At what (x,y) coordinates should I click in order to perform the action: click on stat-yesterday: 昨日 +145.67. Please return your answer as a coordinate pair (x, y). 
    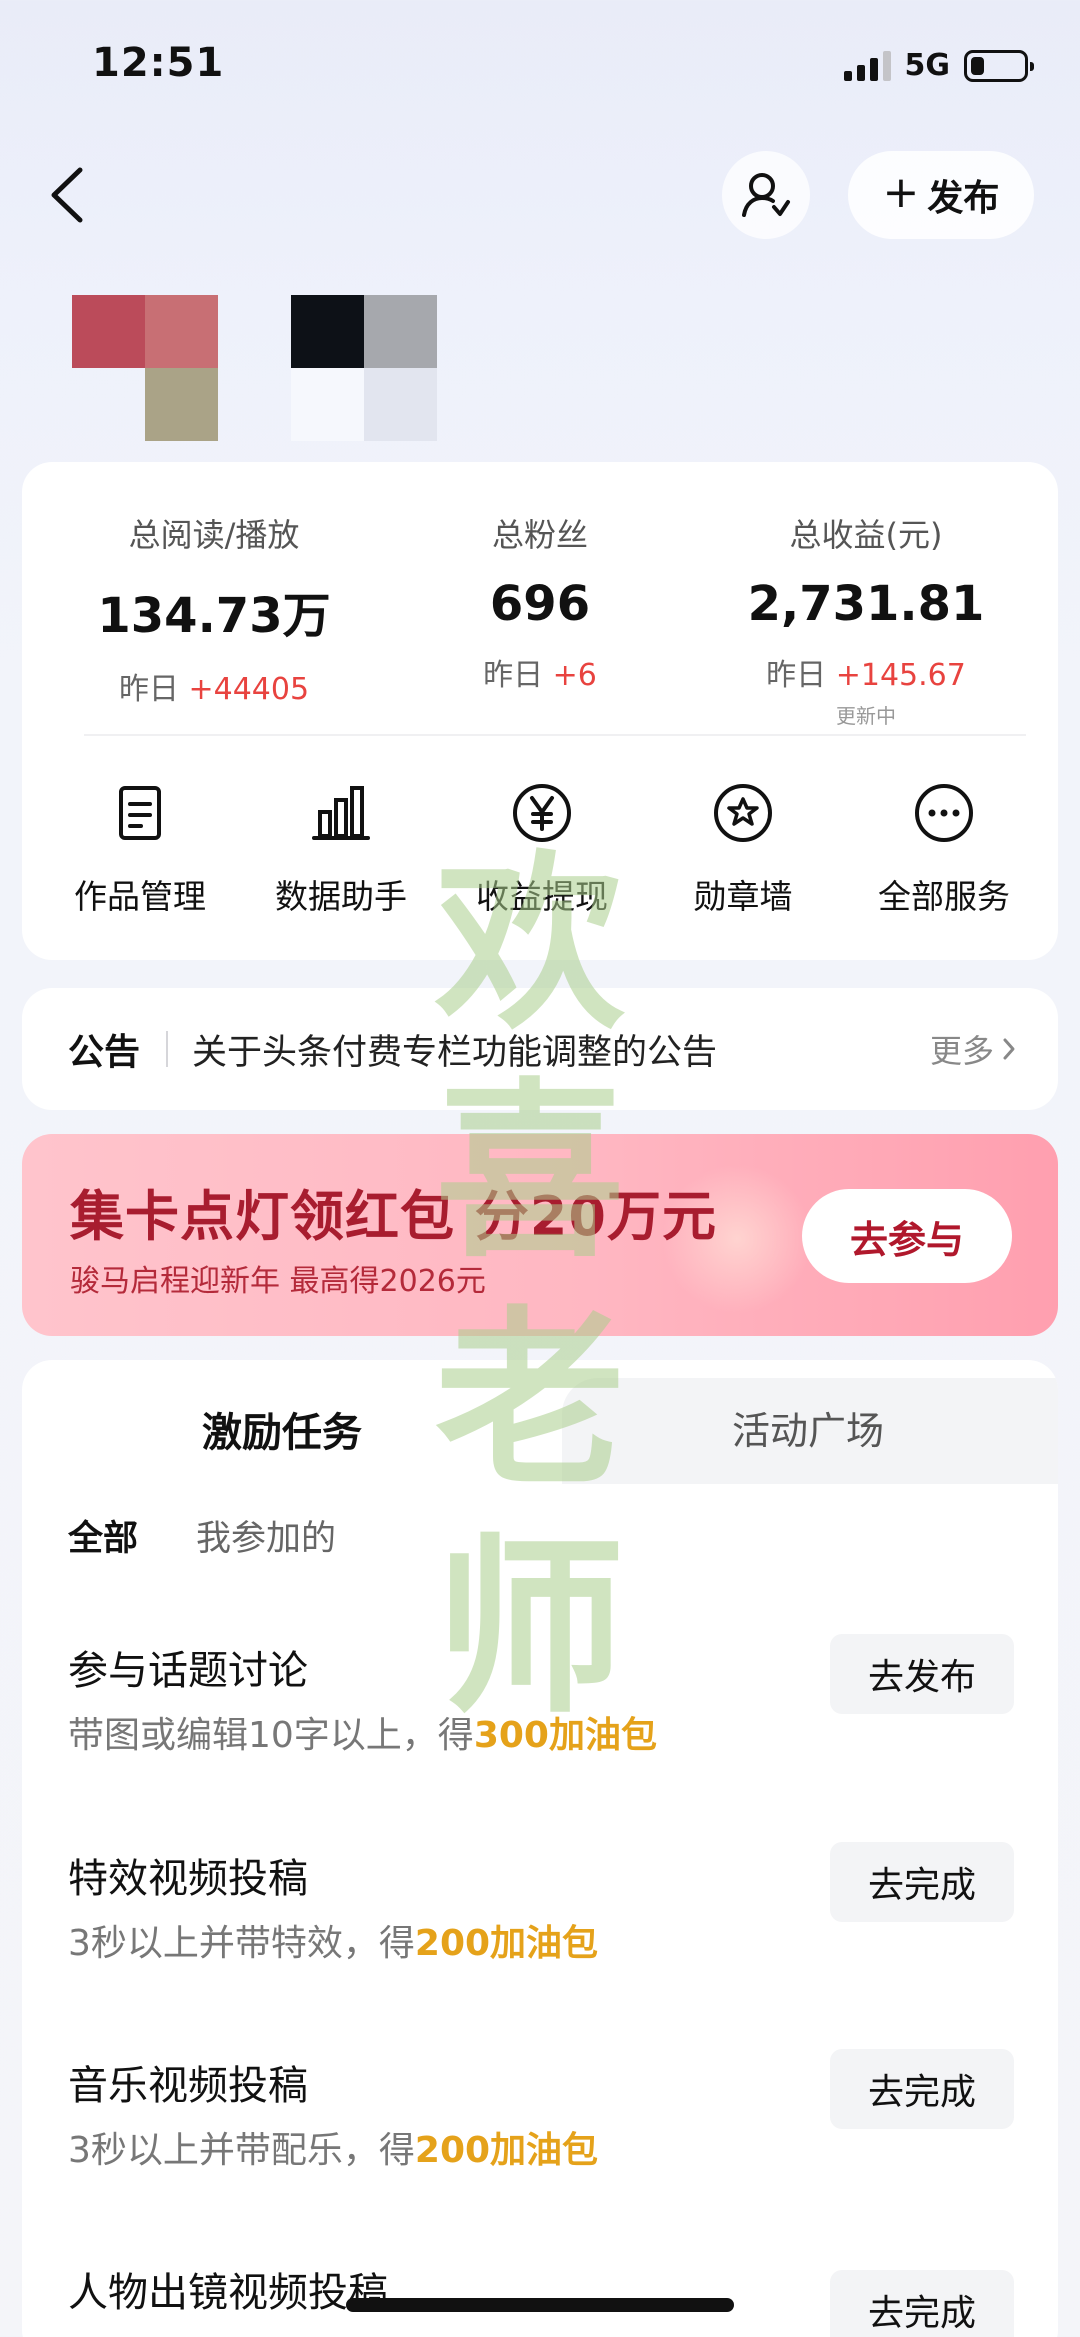
    Looking at the image, I should click on (866, 672).